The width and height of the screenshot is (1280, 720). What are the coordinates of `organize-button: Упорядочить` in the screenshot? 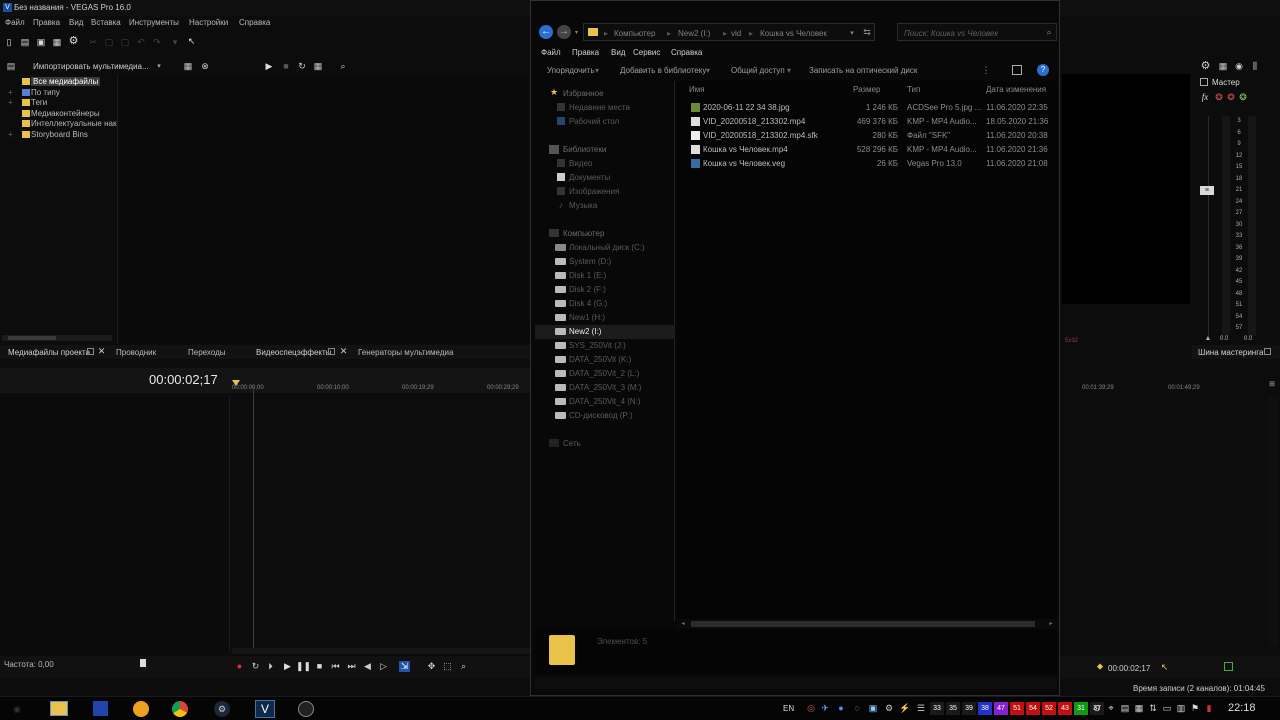 It's located at (571, 70).